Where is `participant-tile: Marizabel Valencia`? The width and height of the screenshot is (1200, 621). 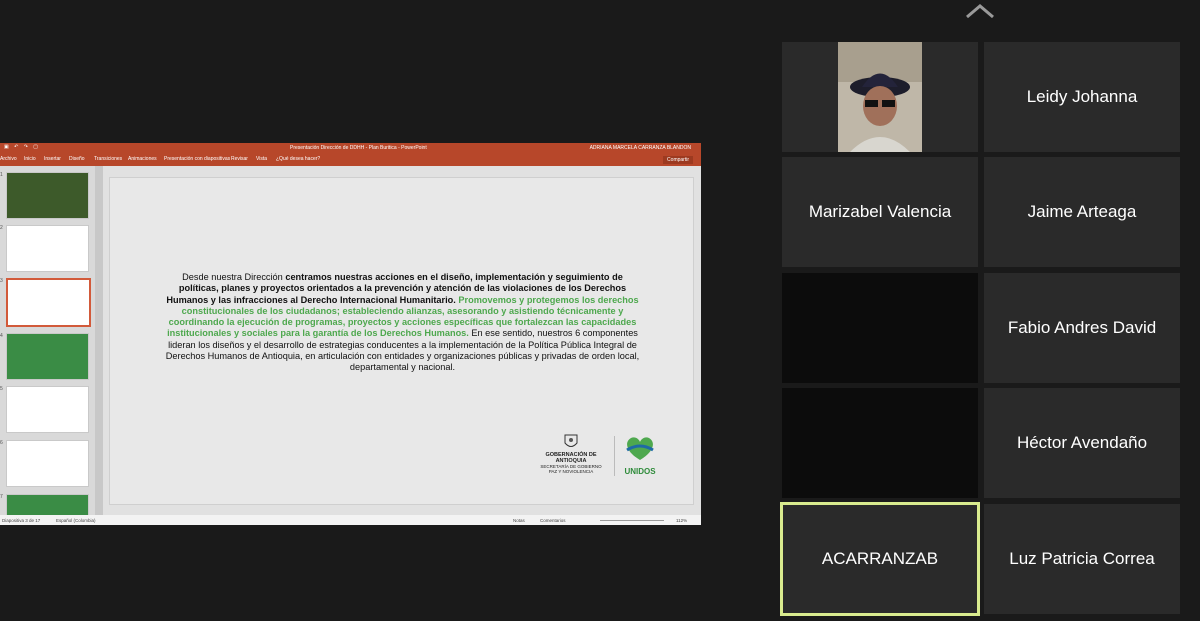 participant-tile: Marizabel Valencia is located at coordinates (880, 212).